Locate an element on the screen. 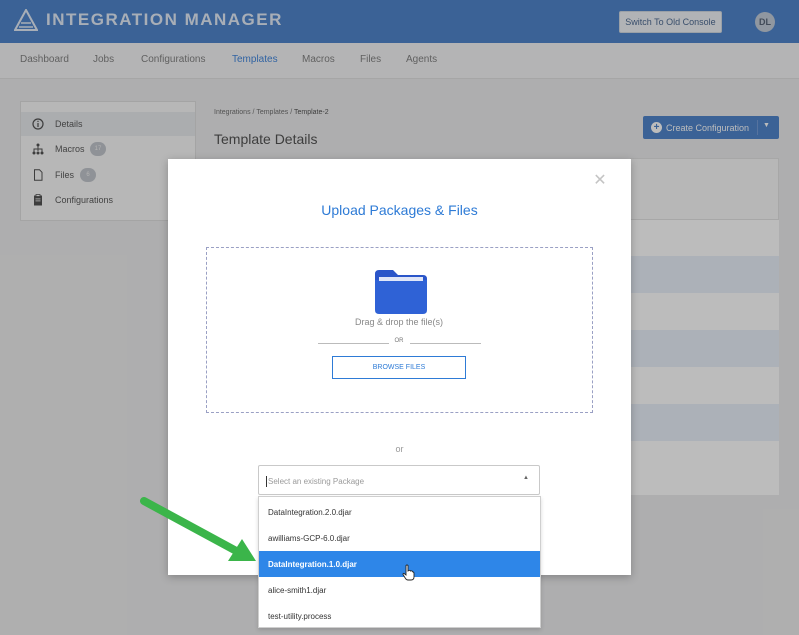  folder-icon is located at coordinates (401, 292).